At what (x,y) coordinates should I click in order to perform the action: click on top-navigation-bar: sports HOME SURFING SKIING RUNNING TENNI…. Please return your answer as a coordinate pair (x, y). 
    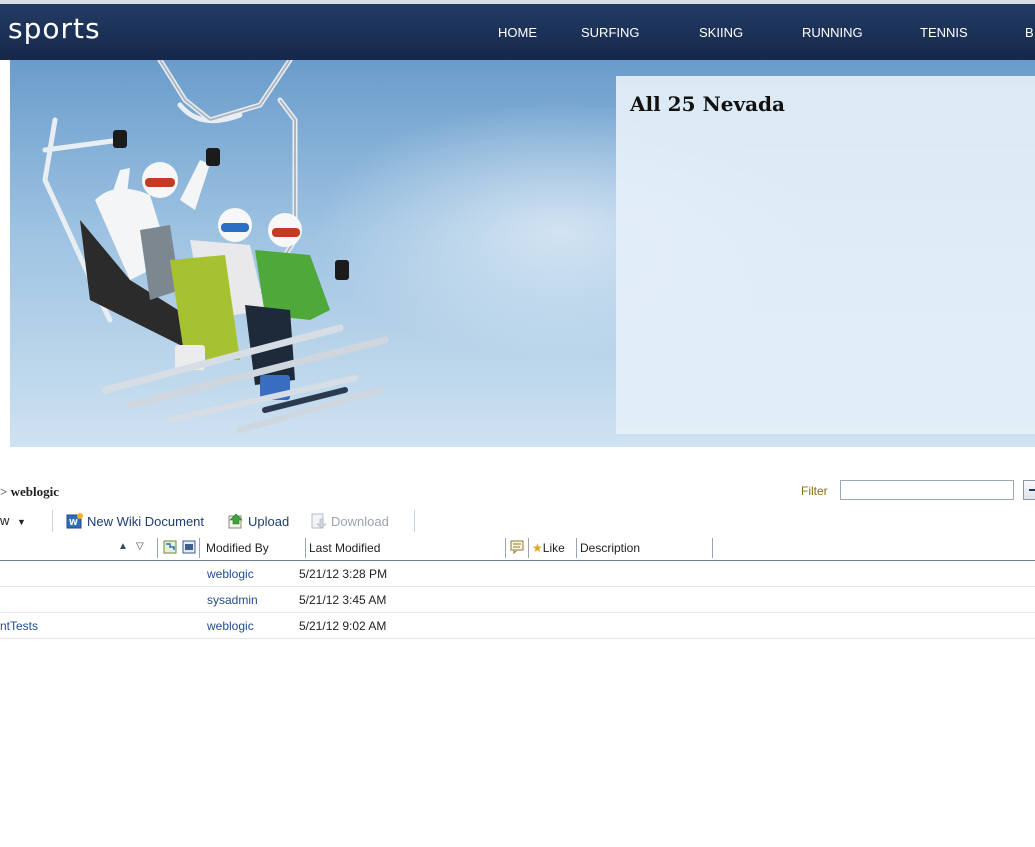
    Looking at the image, I should click on (517, 30).